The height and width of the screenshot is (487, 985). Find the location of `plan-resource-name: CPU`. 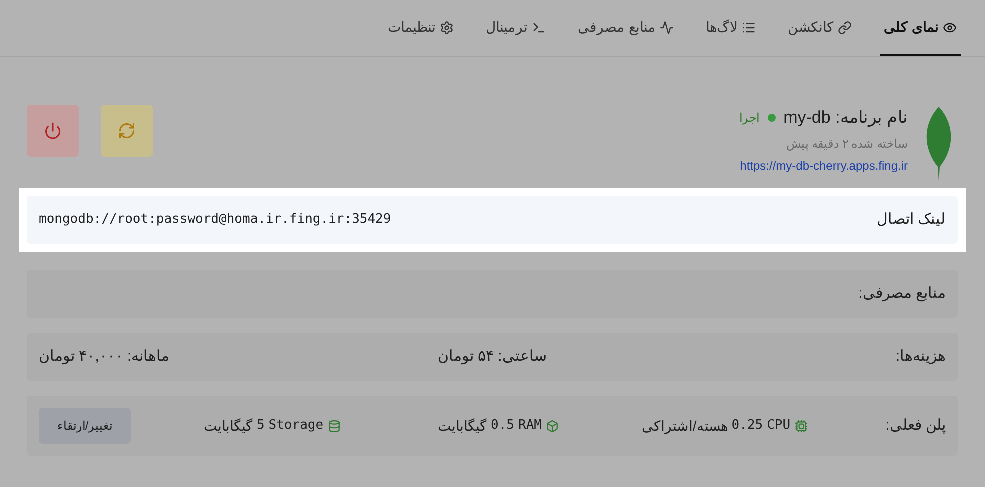

plan-resource-name: CPU is located at coordinates (779, 426).